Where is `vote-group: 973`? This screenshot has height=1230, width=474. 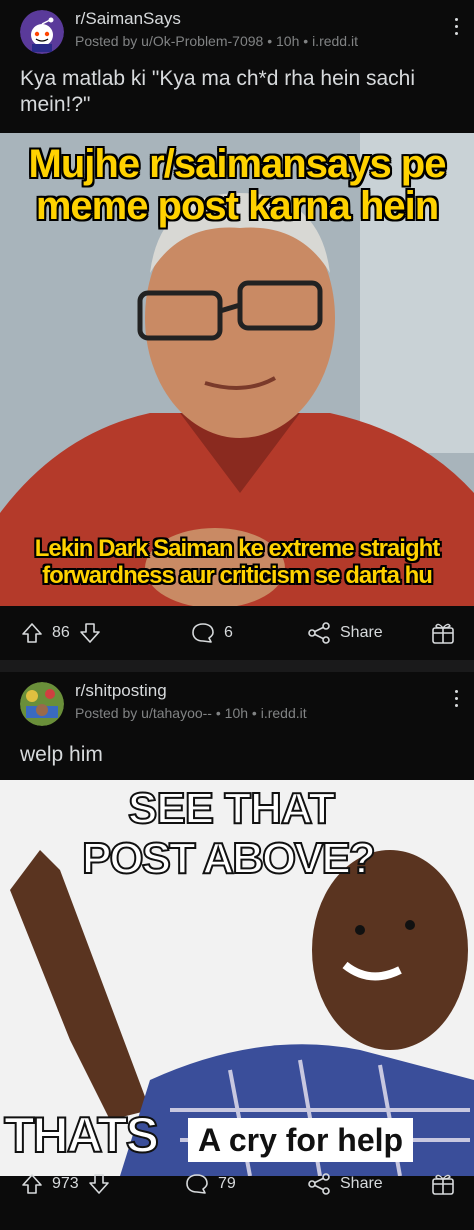 vote-group: 973 is located at coordinates (65, 1184).